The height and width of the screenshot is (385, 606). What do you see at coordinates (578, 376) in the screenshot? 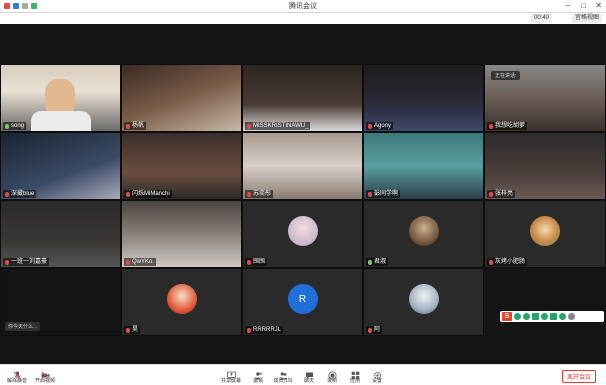
I see `leave-meeting-button: 离开会议` at bounding box center [578, 376].